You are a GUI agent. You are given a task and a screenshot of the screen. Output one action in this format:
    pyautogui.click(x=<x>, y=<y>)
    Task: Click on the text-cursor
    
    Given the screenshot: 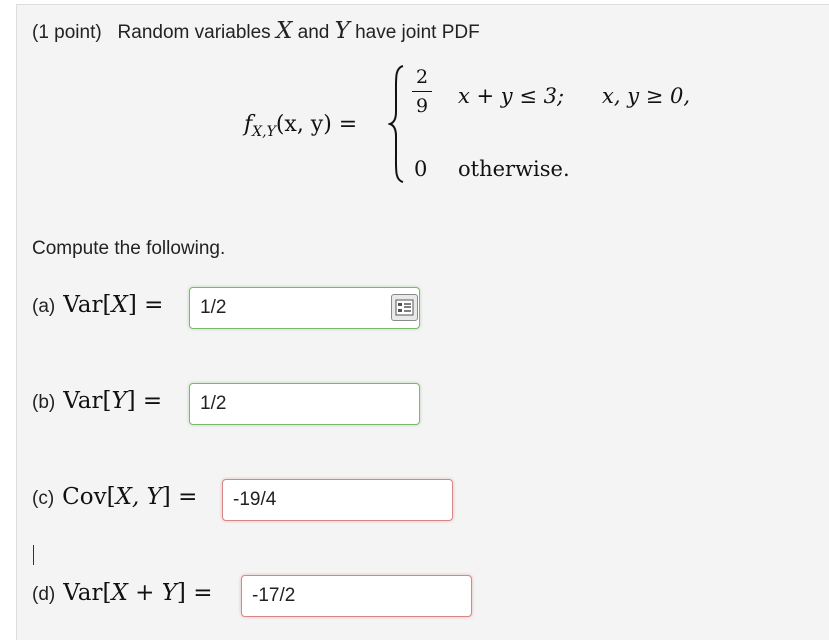 What is the action you would take?
    pyautogui.click(x=33, y=555)
    